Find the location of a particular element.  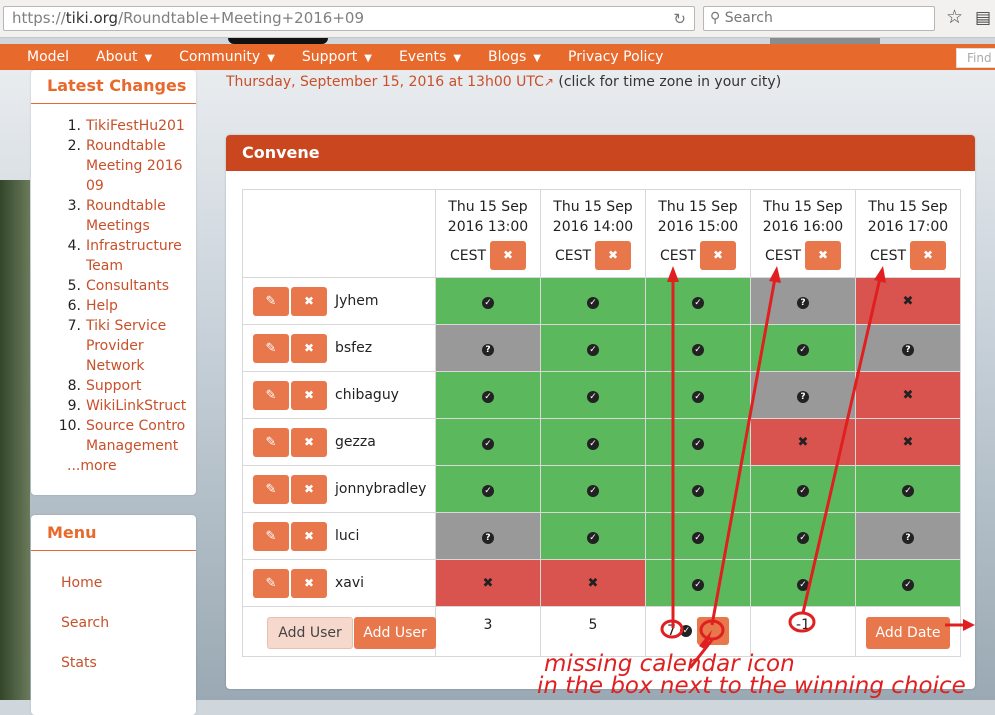

latest-change-item: Provider is located at coordinates (113, 346).